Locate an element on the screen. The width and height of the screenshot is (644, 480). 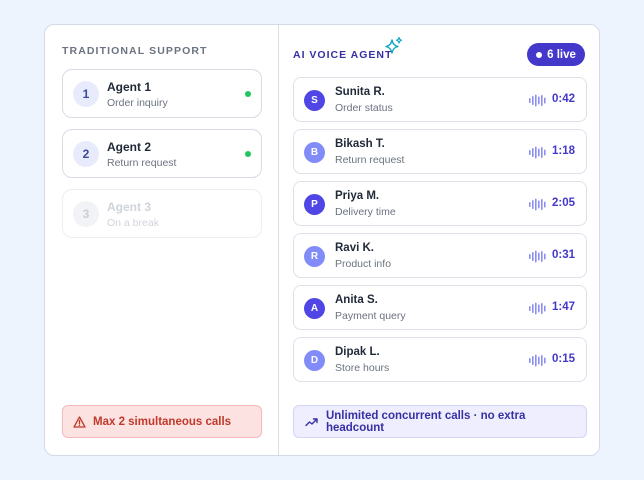
caller-name: Bikash T. is located at coordinates (360, 144).